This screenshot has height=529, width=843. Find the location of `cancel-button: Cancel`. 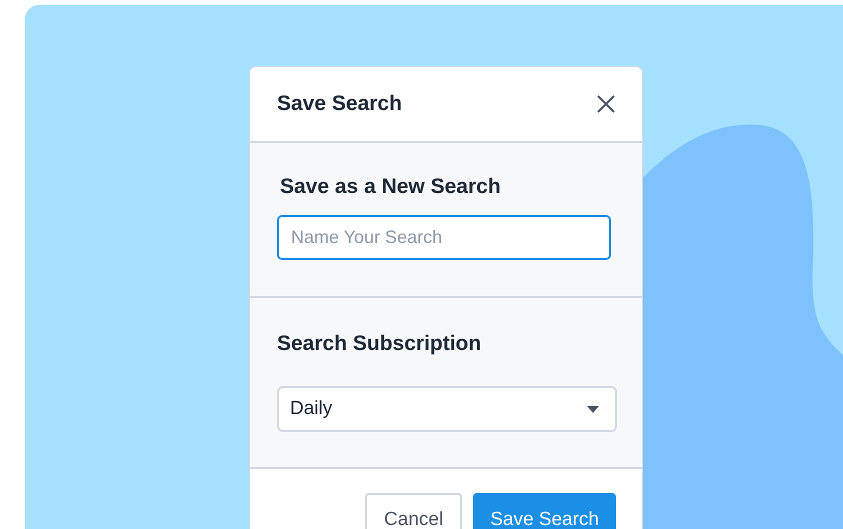

cancel-button: Cancel is located at coordinates (413, 511).